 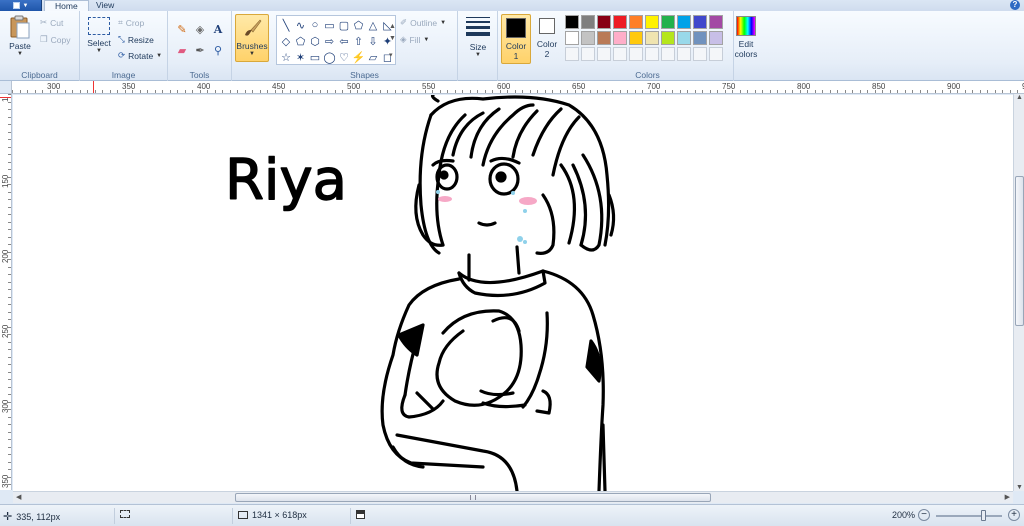 What do you see at coordinates (1019, 251) in the screenshot?
I see `vertical-scroll-thumb` at bounding box center [1019, 251].